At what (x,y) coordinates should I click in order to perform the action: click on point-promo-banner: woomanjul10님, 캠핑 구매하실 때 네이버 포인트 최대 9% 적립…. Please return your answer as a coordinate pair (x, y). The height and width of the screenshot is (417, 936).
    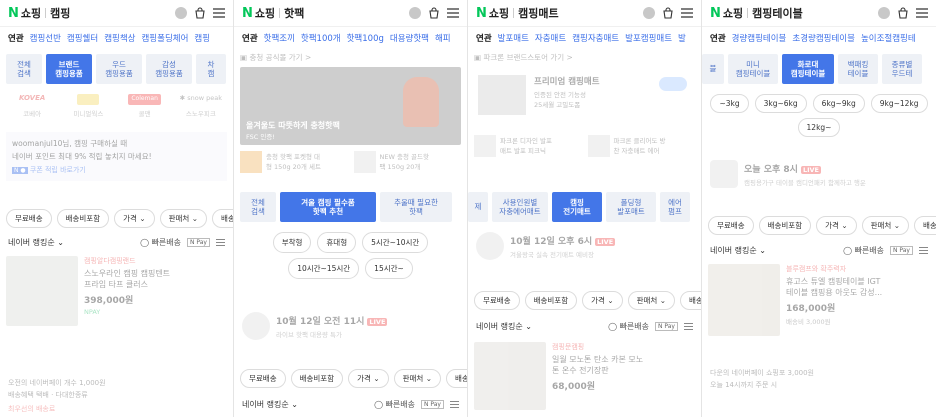
    Looking at the image, I should click on (116, 156).